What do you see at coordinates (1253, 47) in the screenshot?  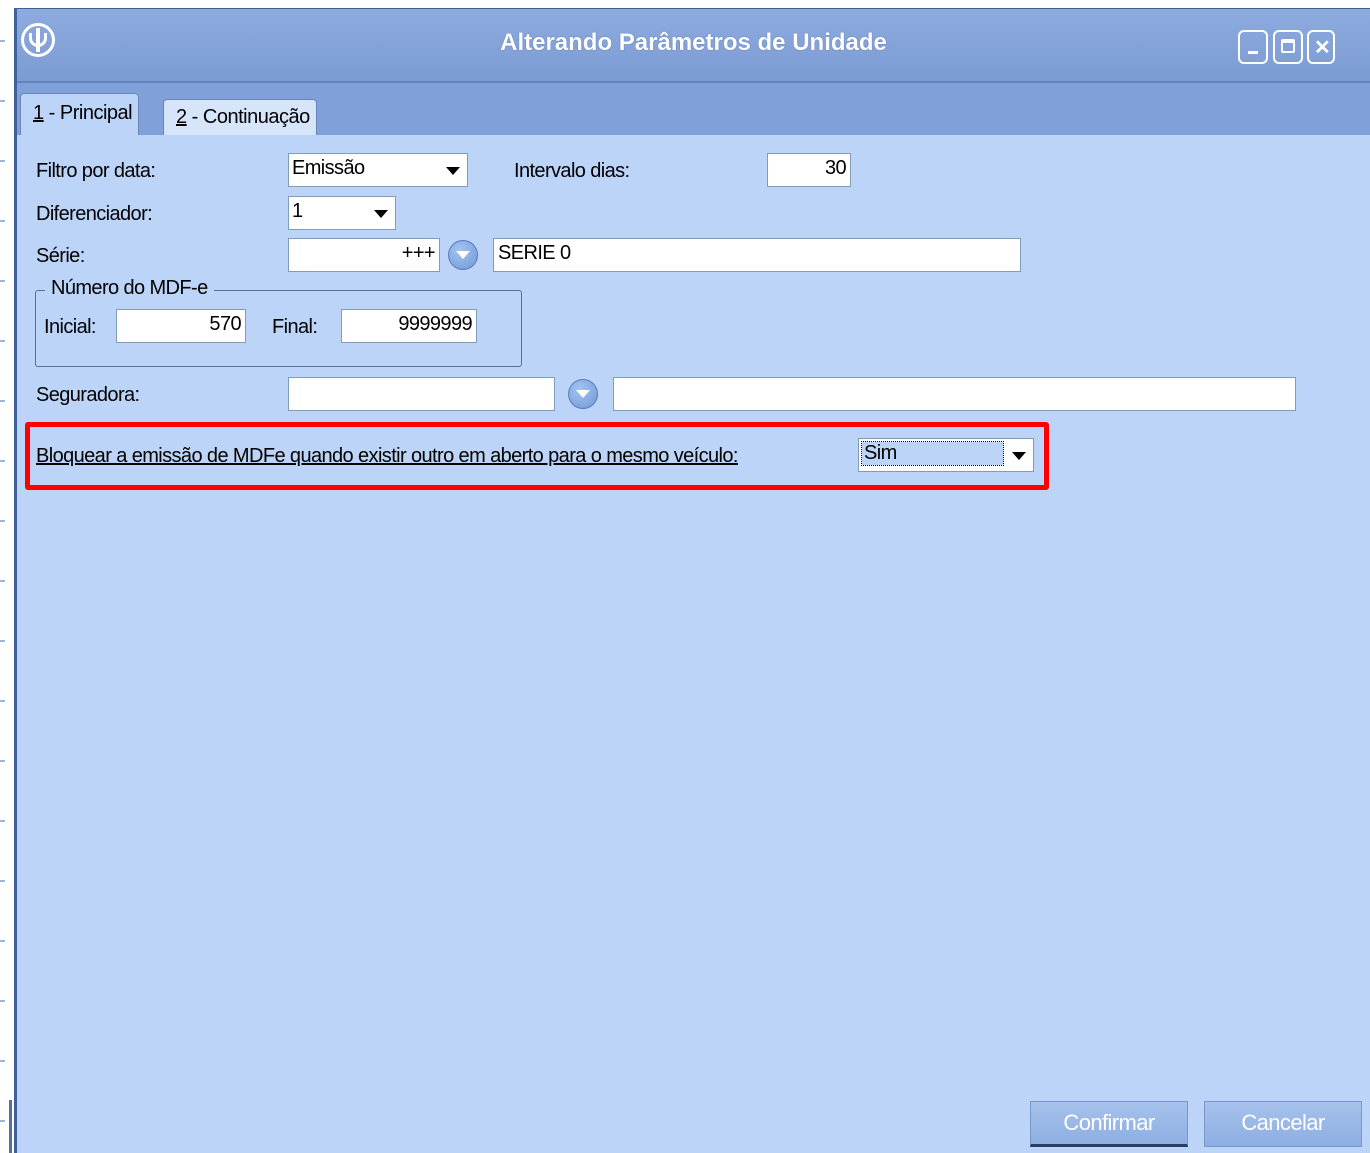 I see `minimize-button` at bounding box center [1253, 47].